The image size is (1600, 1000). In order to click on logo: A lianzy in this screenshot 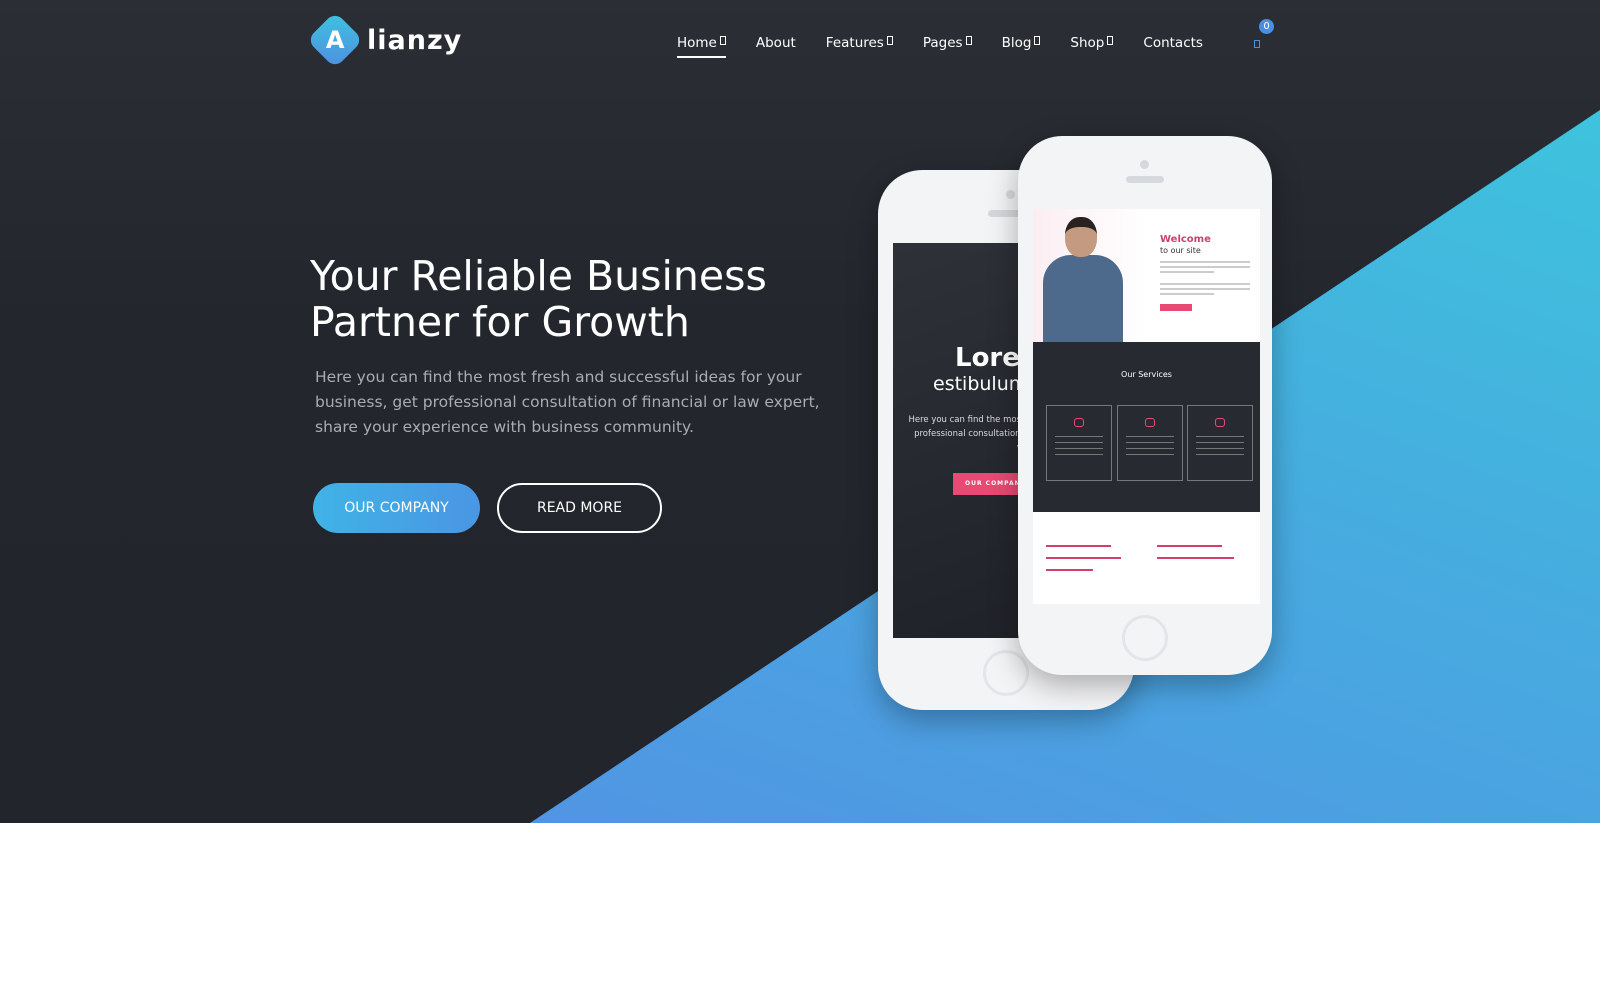, I will do `click(384, 40)`.